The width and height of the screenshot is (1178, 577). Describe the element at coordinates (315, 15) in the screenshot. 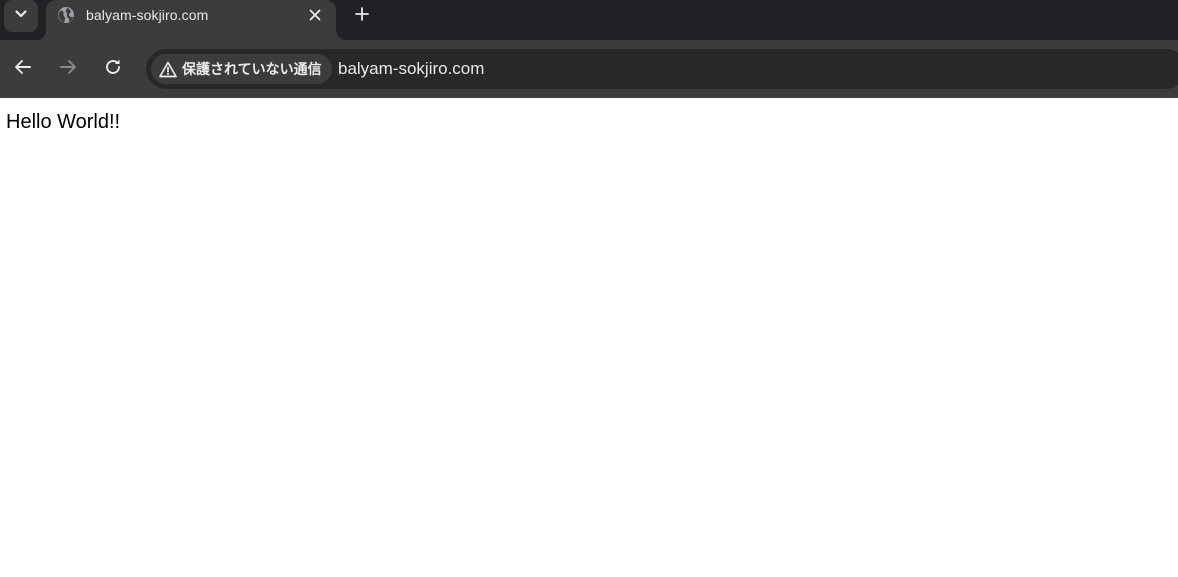

I see `close-icon` at that location.